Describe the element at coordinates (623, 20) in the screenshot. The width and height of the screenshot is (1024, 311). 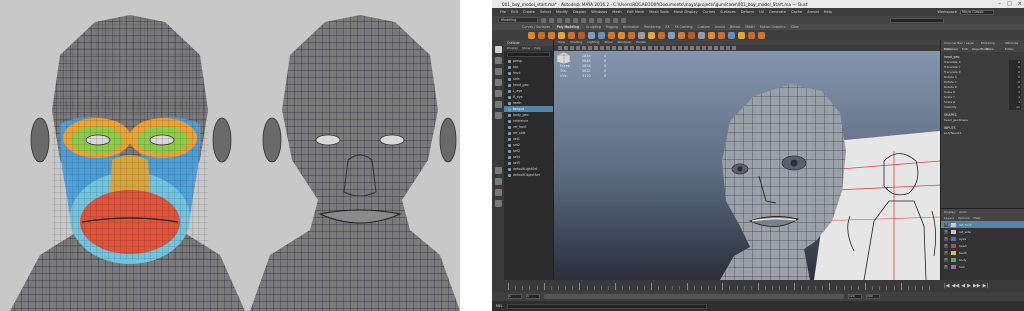
I see `render-icon` at that location.